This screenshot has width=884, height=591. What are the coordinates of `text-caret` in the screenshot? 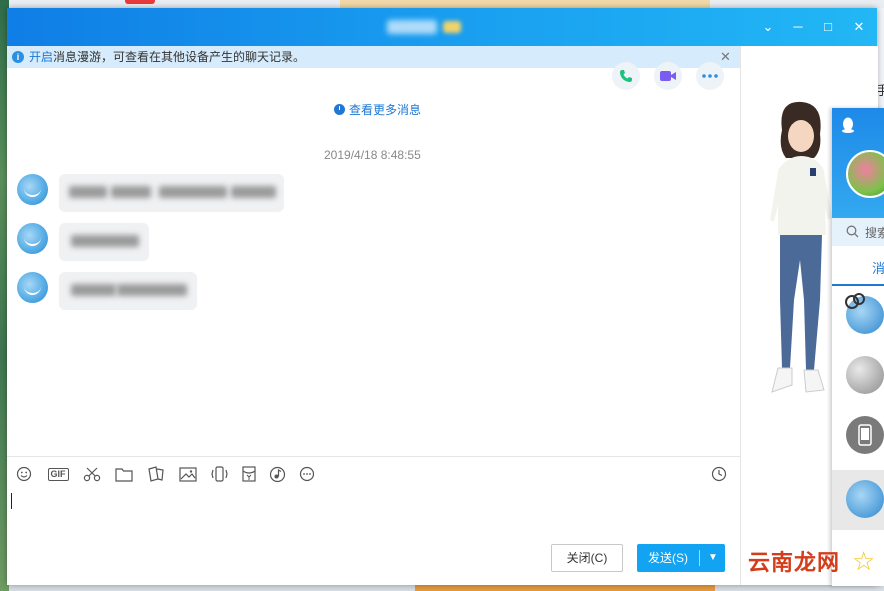 It's located at (11, 501).